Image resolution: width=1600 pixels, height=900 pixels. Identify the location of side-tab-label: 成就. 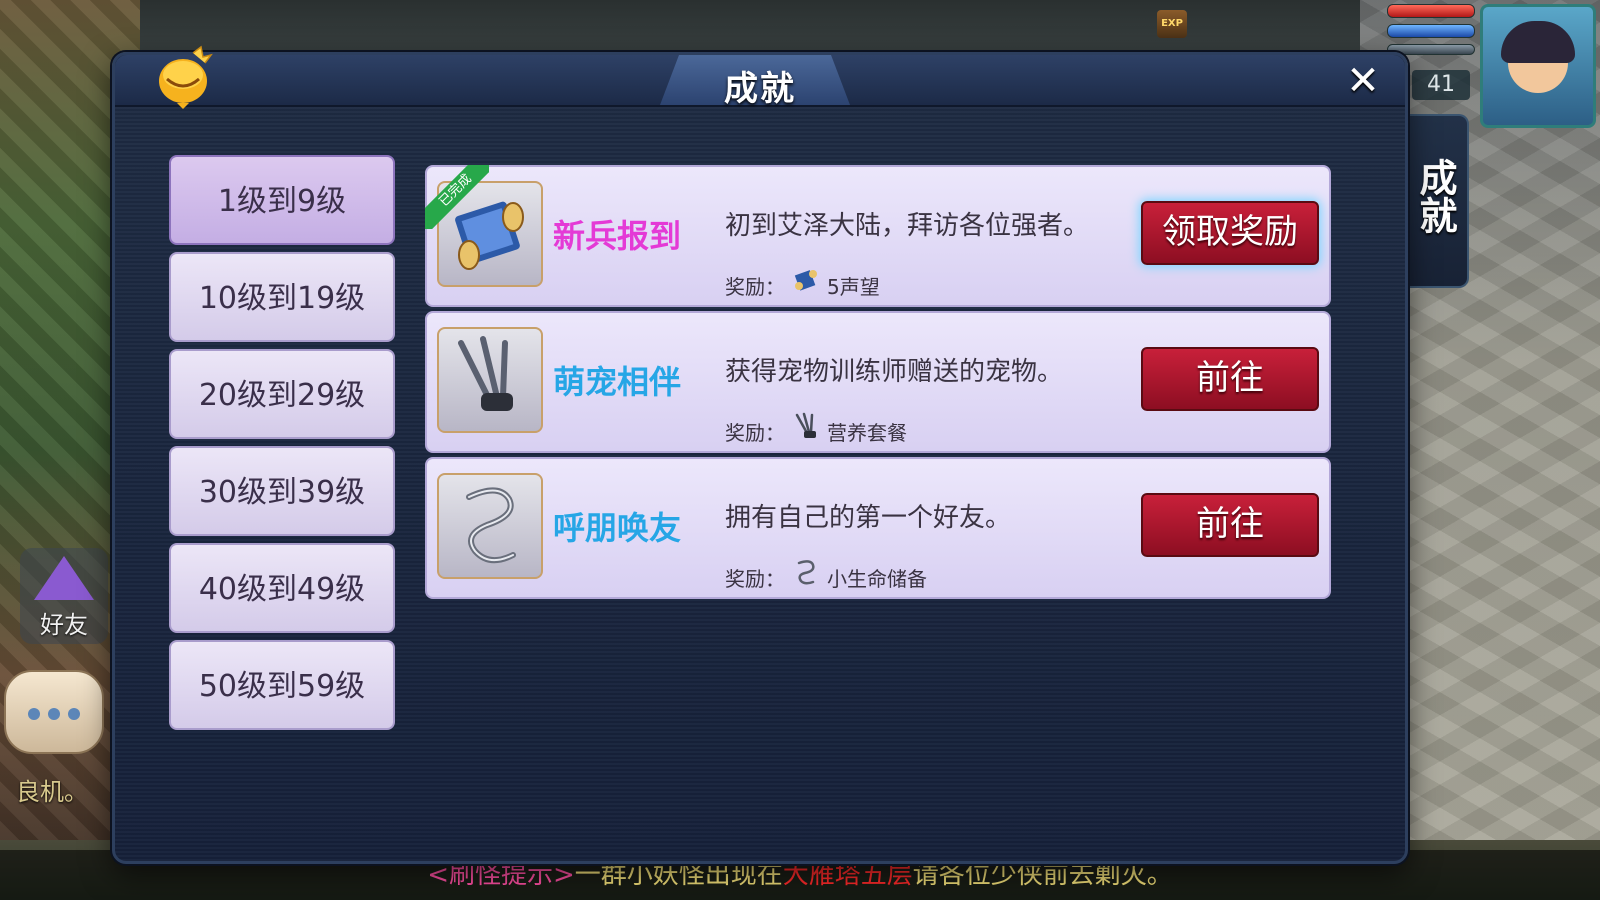
(1435, 196).